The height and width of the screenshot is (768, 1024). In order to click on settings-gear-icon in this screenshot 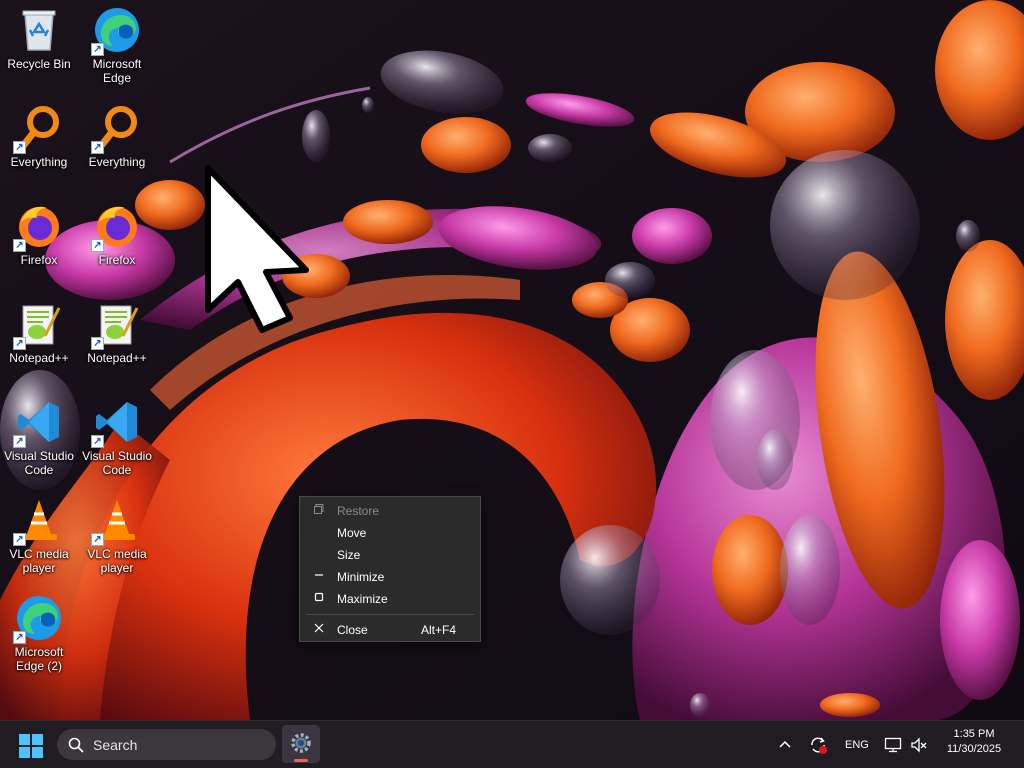, I will do `click(301, 743)`.